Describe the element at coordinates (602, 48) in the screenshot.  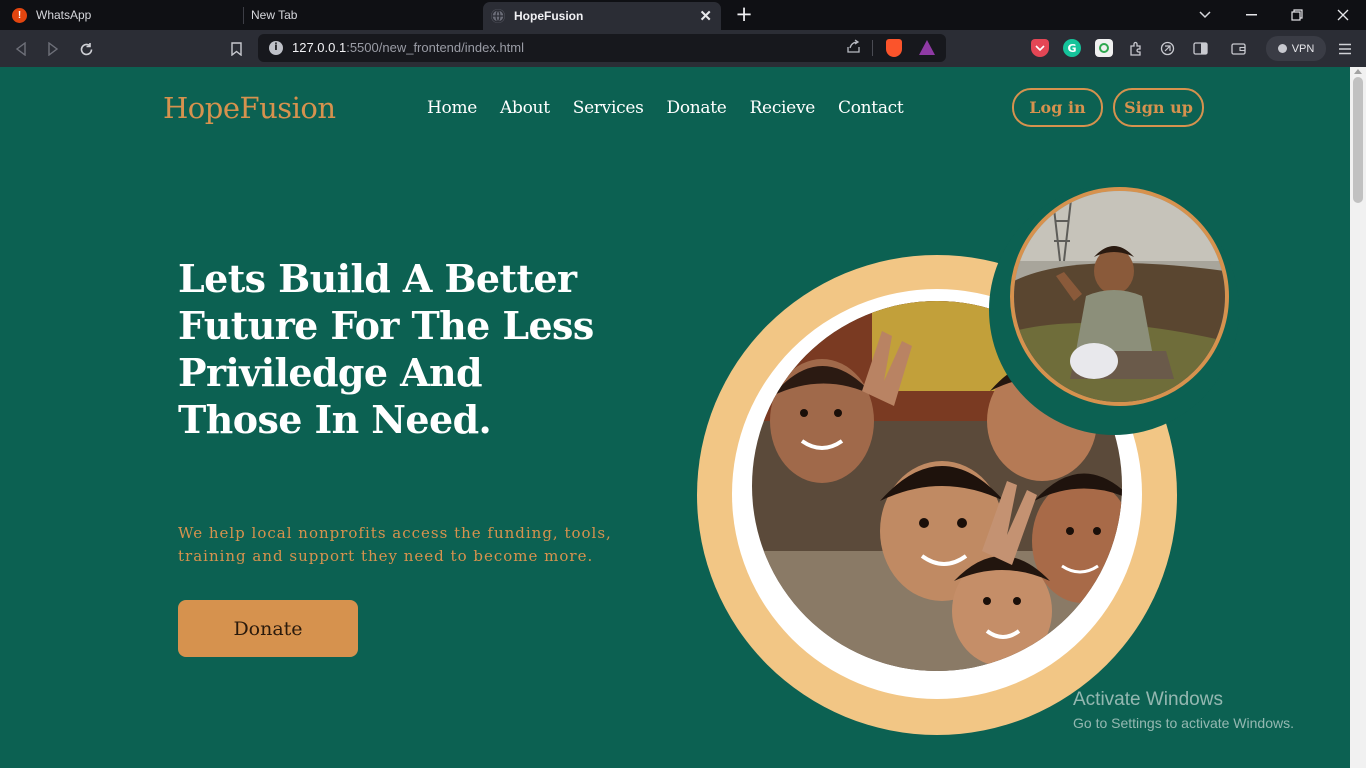
I see `address-bar: i 127.0.0.1:5500/new_frontend/index.html` at that location.